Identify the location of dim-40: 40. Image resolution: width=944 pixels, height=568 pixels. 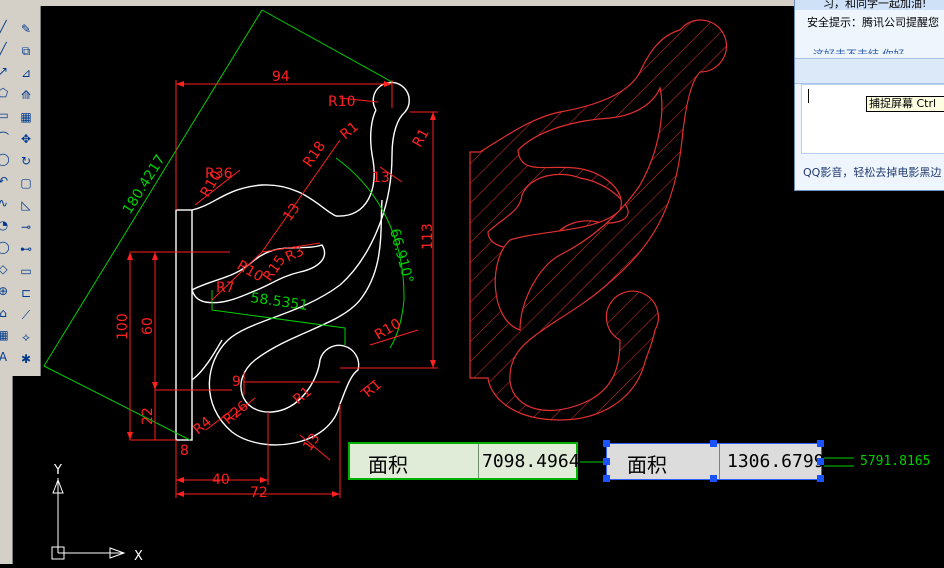
(221, 480).